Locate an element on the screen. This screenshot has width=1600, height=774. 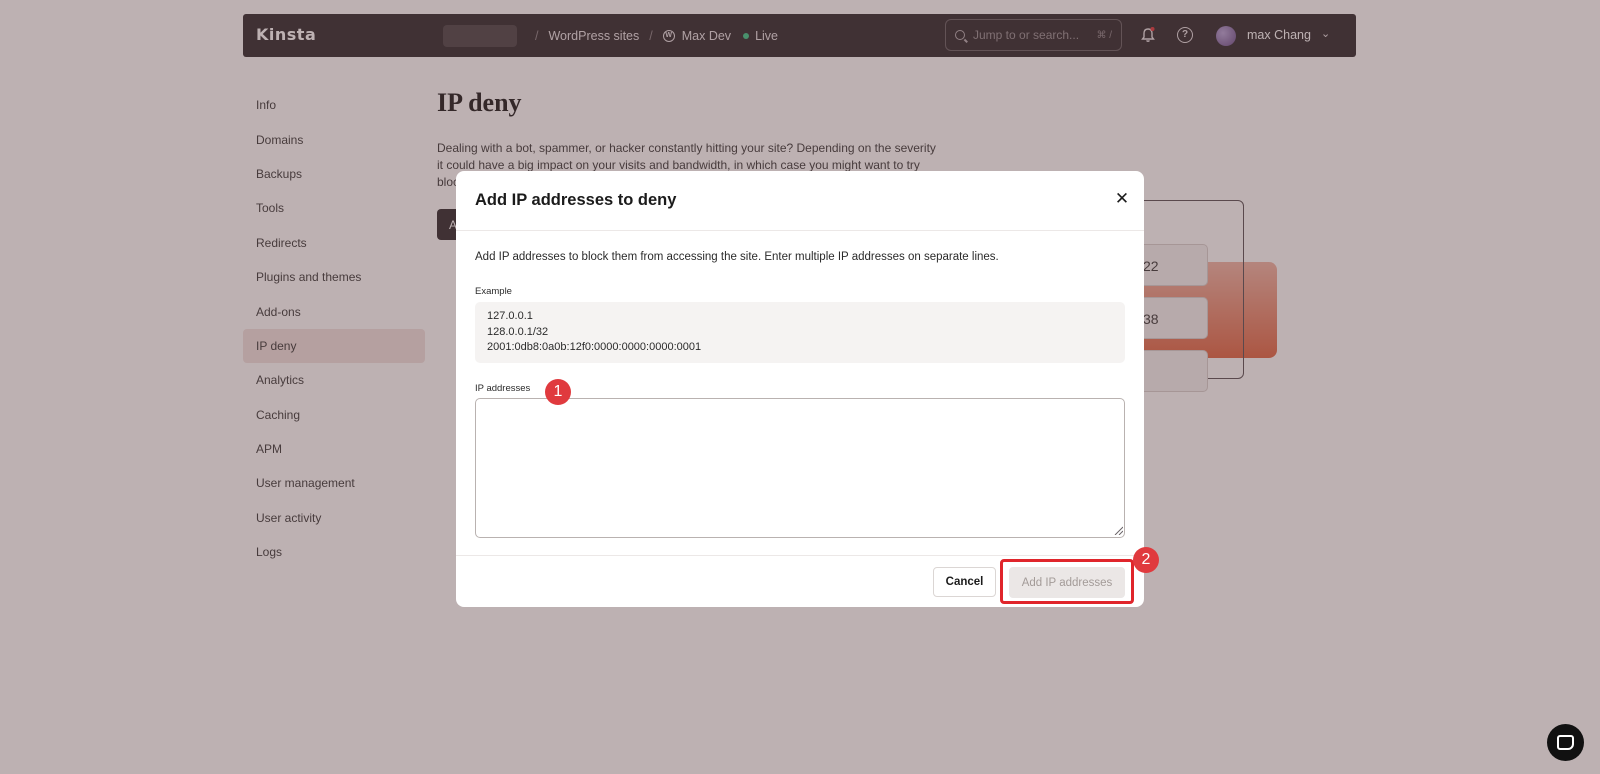
example-line: 2001:0db8:0a0b:12f0:0000:0000:0000:0001 is located at coordinates (594, 347).